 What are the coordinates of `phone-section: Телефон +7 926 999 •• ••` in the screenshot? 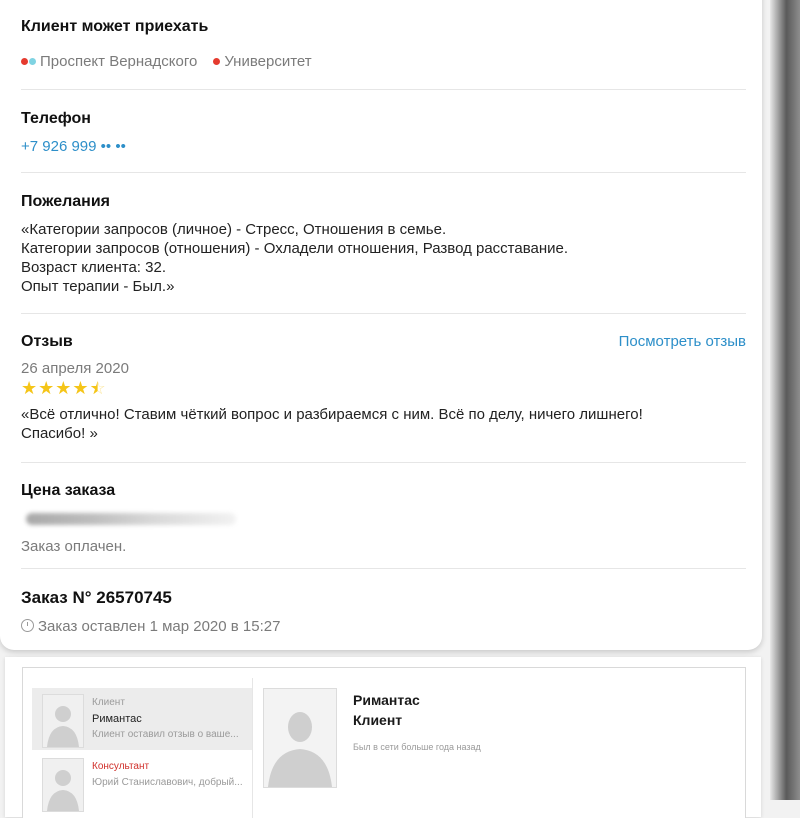 It's located at (383, 132).